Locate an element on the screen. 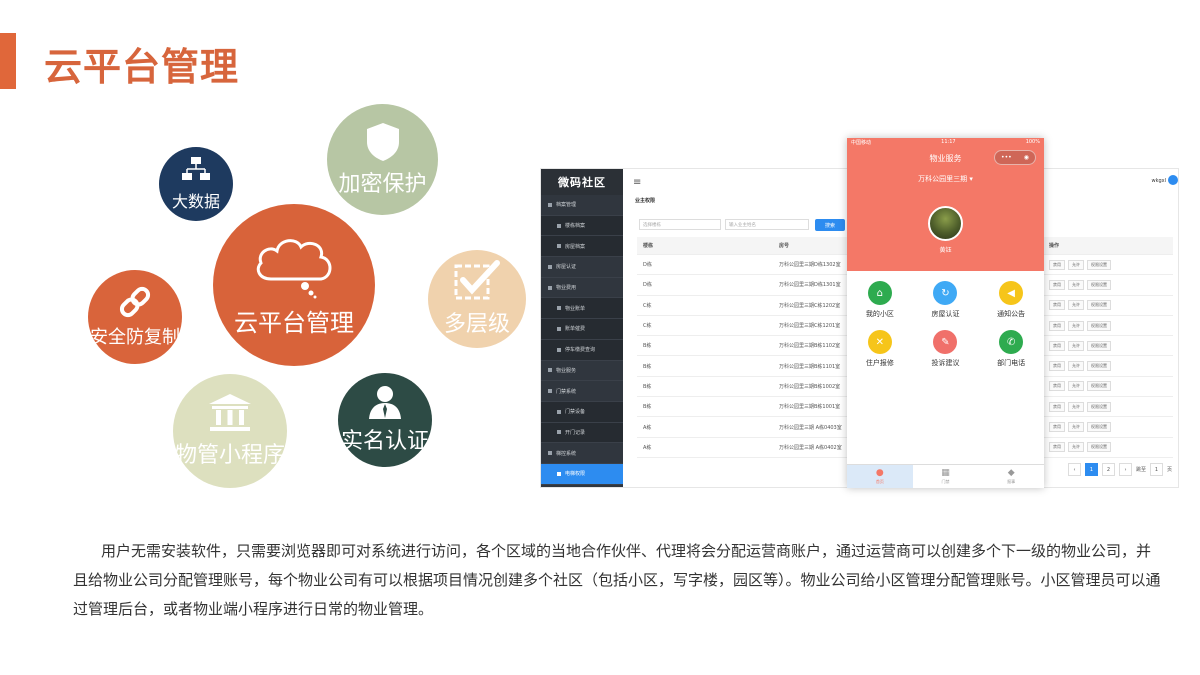 The height and width of the screenshot is (675, 1200). goto-label: 跳至 is located at coordinates (1140, 470).